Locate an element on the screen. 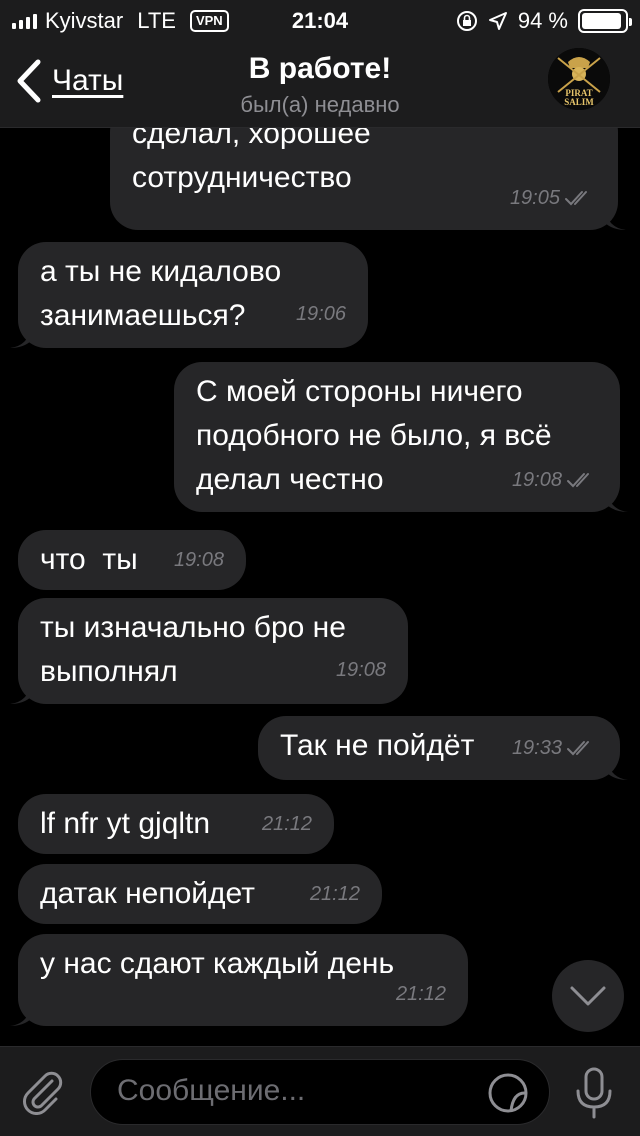 Image resolution: width=640 pixels, height=1136 pixels. message-meta: 19:33 is located at coordinates (554, 748).